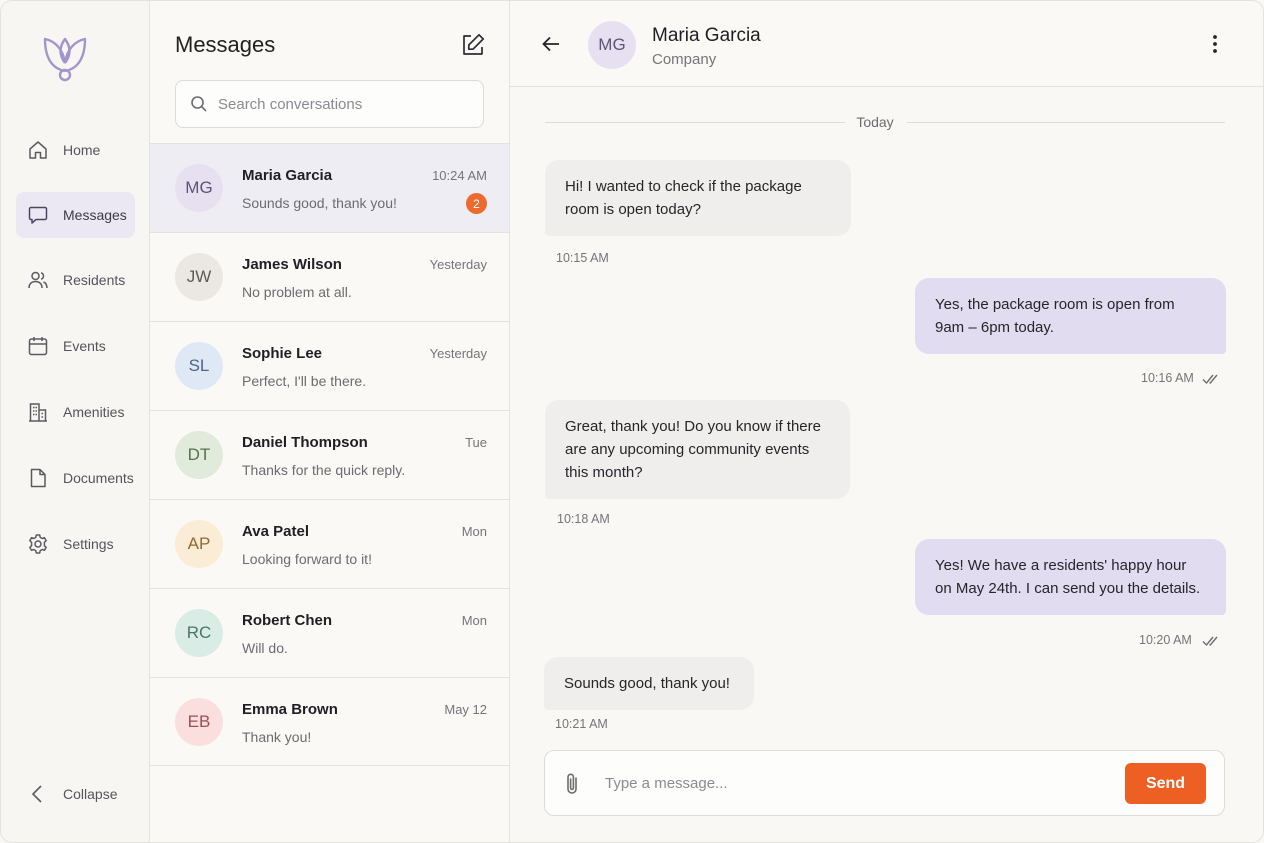 This screenshot has height=843, width=1264. What do you see at coordinates (98, 478) in the screenshot?
I see `nav-item-label: Documents` at bounding box center [98, 478].